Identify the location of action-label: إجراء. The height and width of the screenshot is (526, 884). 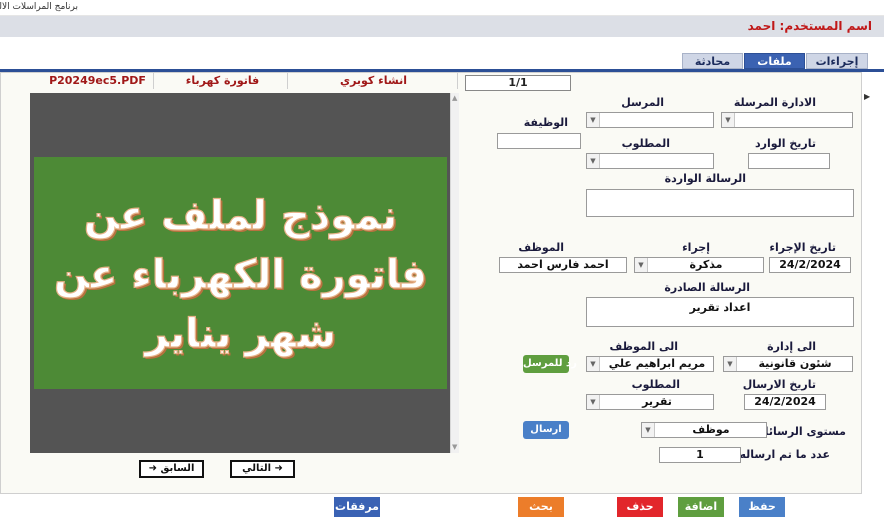
(696, 247).